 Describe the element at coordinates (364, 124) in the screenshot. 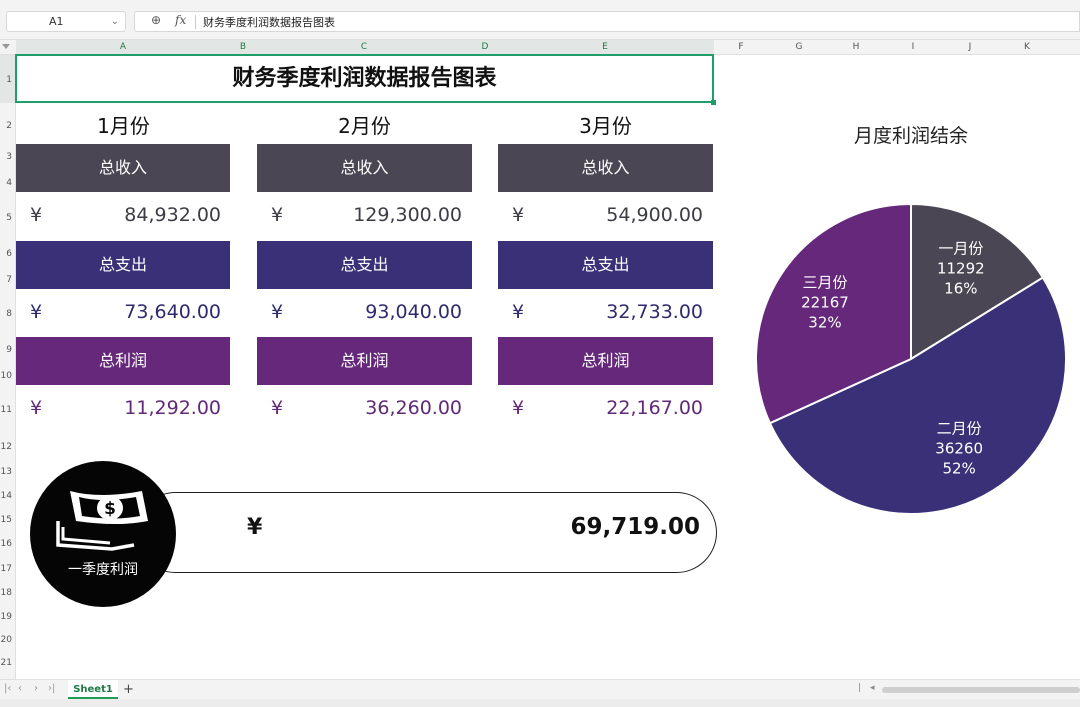

I see `month-heading-feb: 2月份` at that location.